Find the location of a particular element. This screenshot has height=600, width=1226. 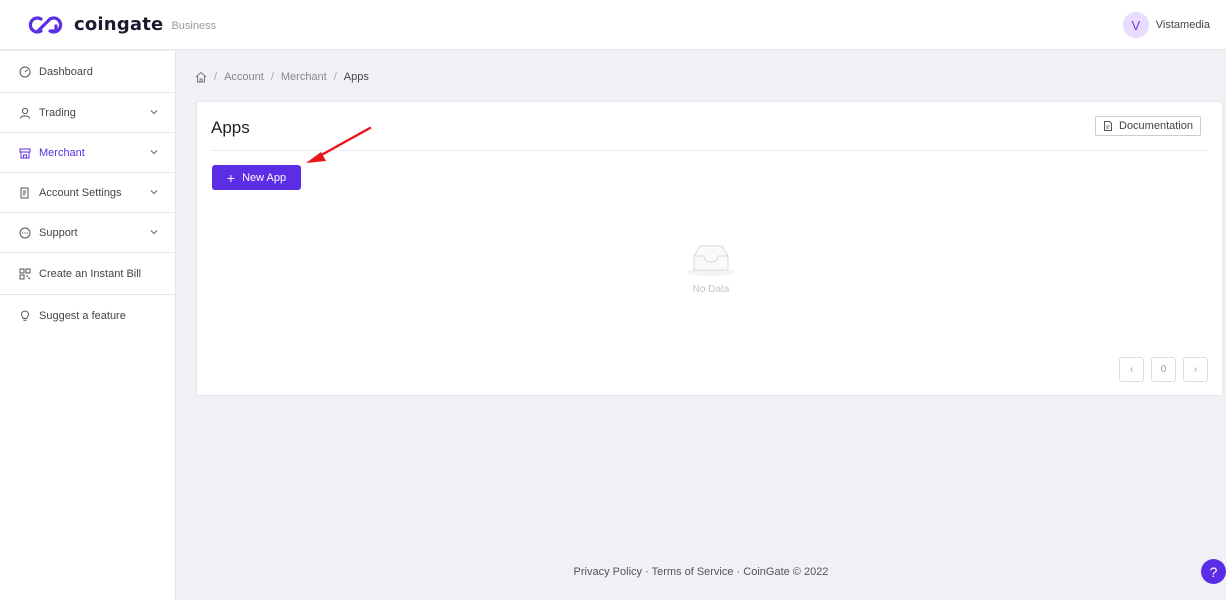

red-arrow-annotation-icon is located at coordinates (339, 144).